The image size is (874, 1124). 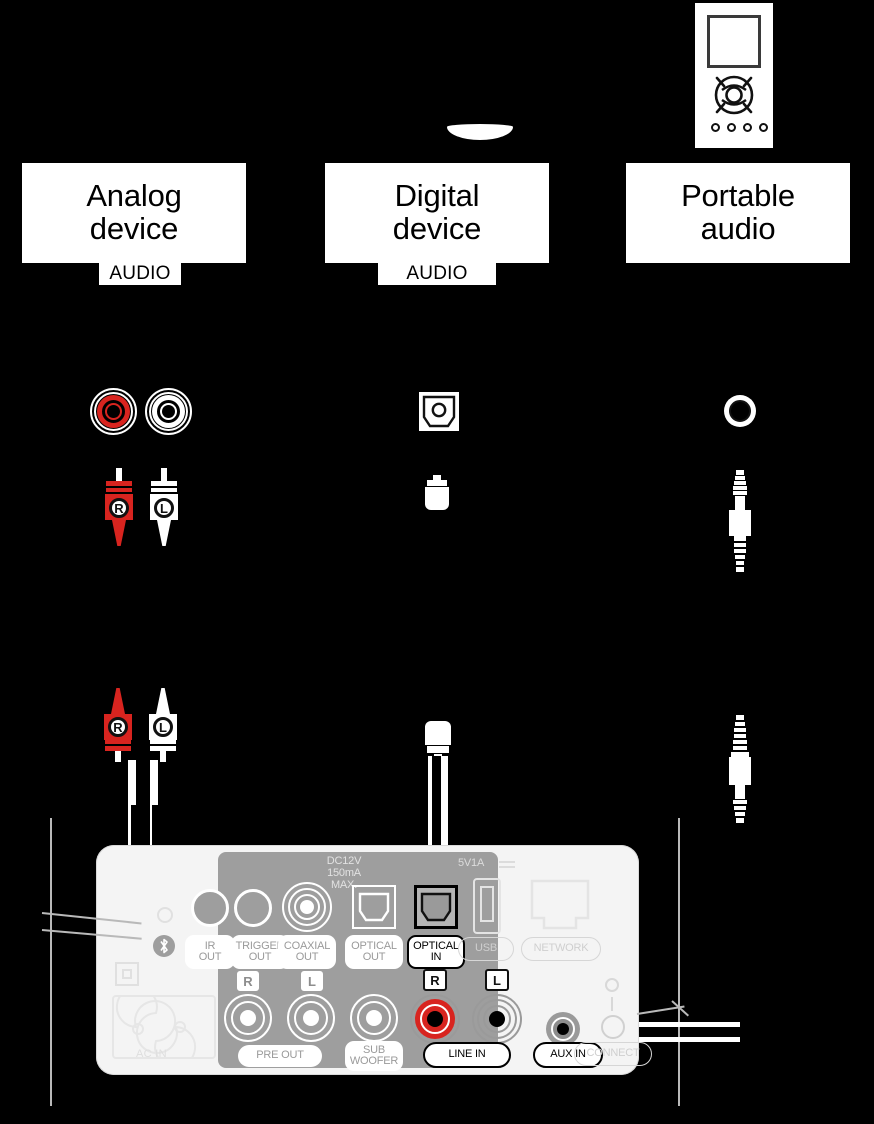 What do you see at coordinates (151, 1054) in the screenshot?
I see `ac-in-label: AC IN` at bounding box center [151, 1054].